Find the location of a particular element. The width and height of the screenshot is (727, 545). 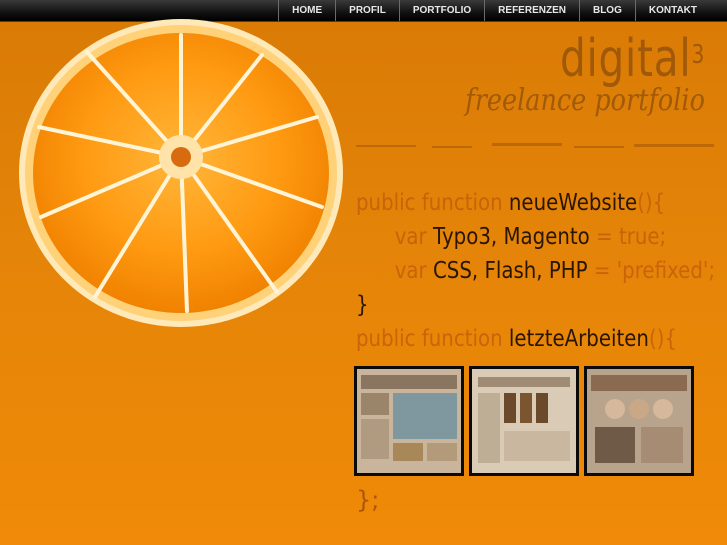

nav-kontakt: KONTAKT is located at coordinates (680, 10).